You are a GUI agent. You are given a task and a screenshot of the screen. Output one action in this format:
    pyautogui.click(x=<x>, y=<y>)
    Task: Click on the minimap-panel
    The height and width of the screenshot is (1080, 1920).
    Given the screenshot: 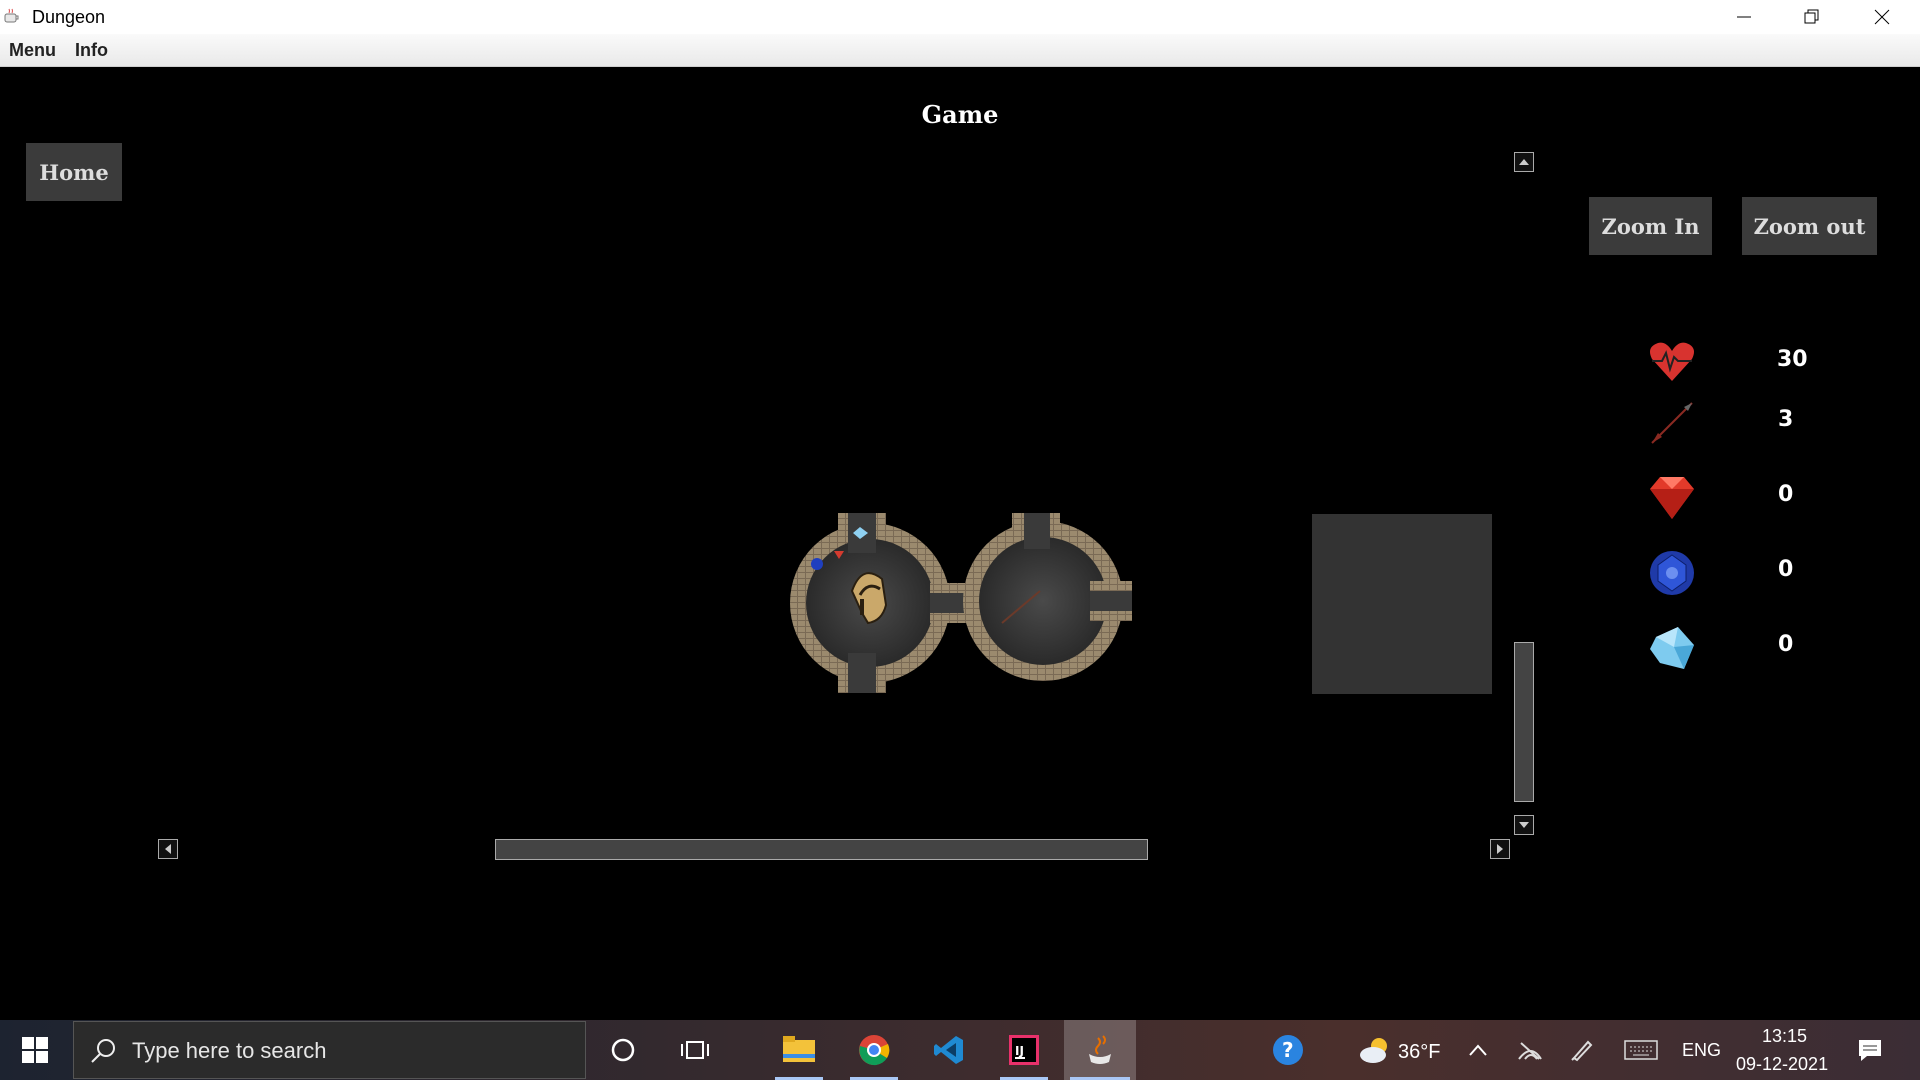 What is the action you would take?
    pyautogui.click(x=1402, y=604)
    